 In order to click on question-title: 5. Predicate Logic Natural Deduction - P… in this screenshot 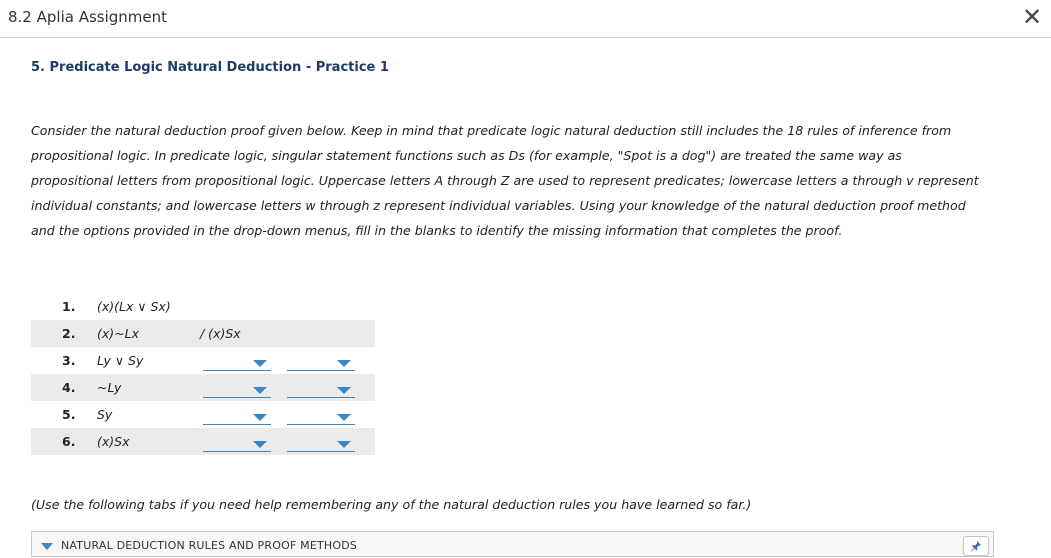, I will do `click(210, 67)`.